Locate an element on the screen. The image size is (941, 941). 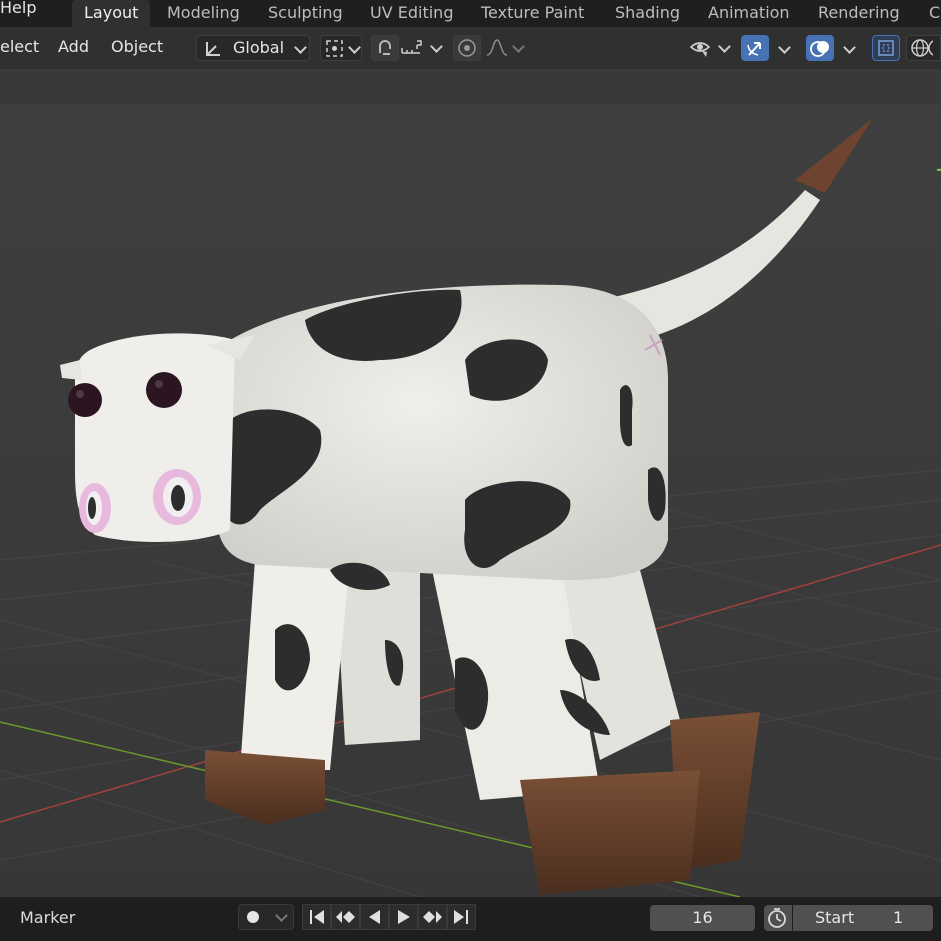
wireframe-shading-button is located at coordinates (923, 48).